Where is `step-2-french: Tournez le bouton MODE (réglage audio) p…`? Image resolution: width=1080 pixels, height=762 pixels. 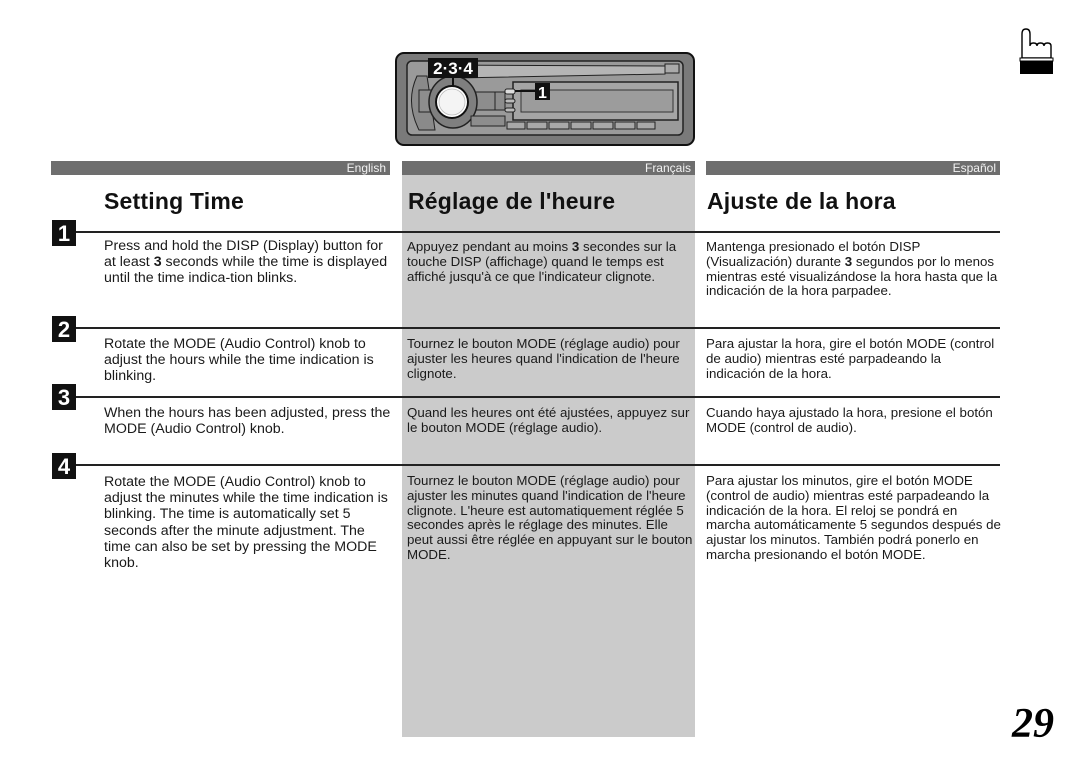 step-2-french: Tournez le bouton MODE (réglage audio) p… is located at coordinates (543, 358).